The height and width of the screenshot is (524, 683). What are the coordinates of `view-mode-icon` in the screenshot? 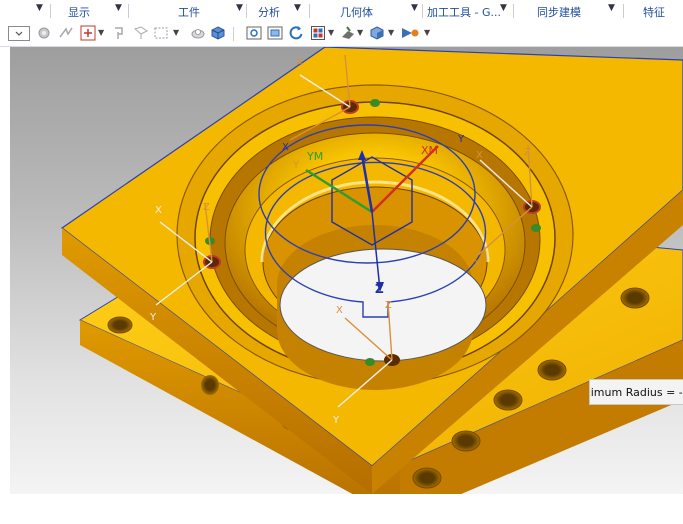 It's located at (19, 33).